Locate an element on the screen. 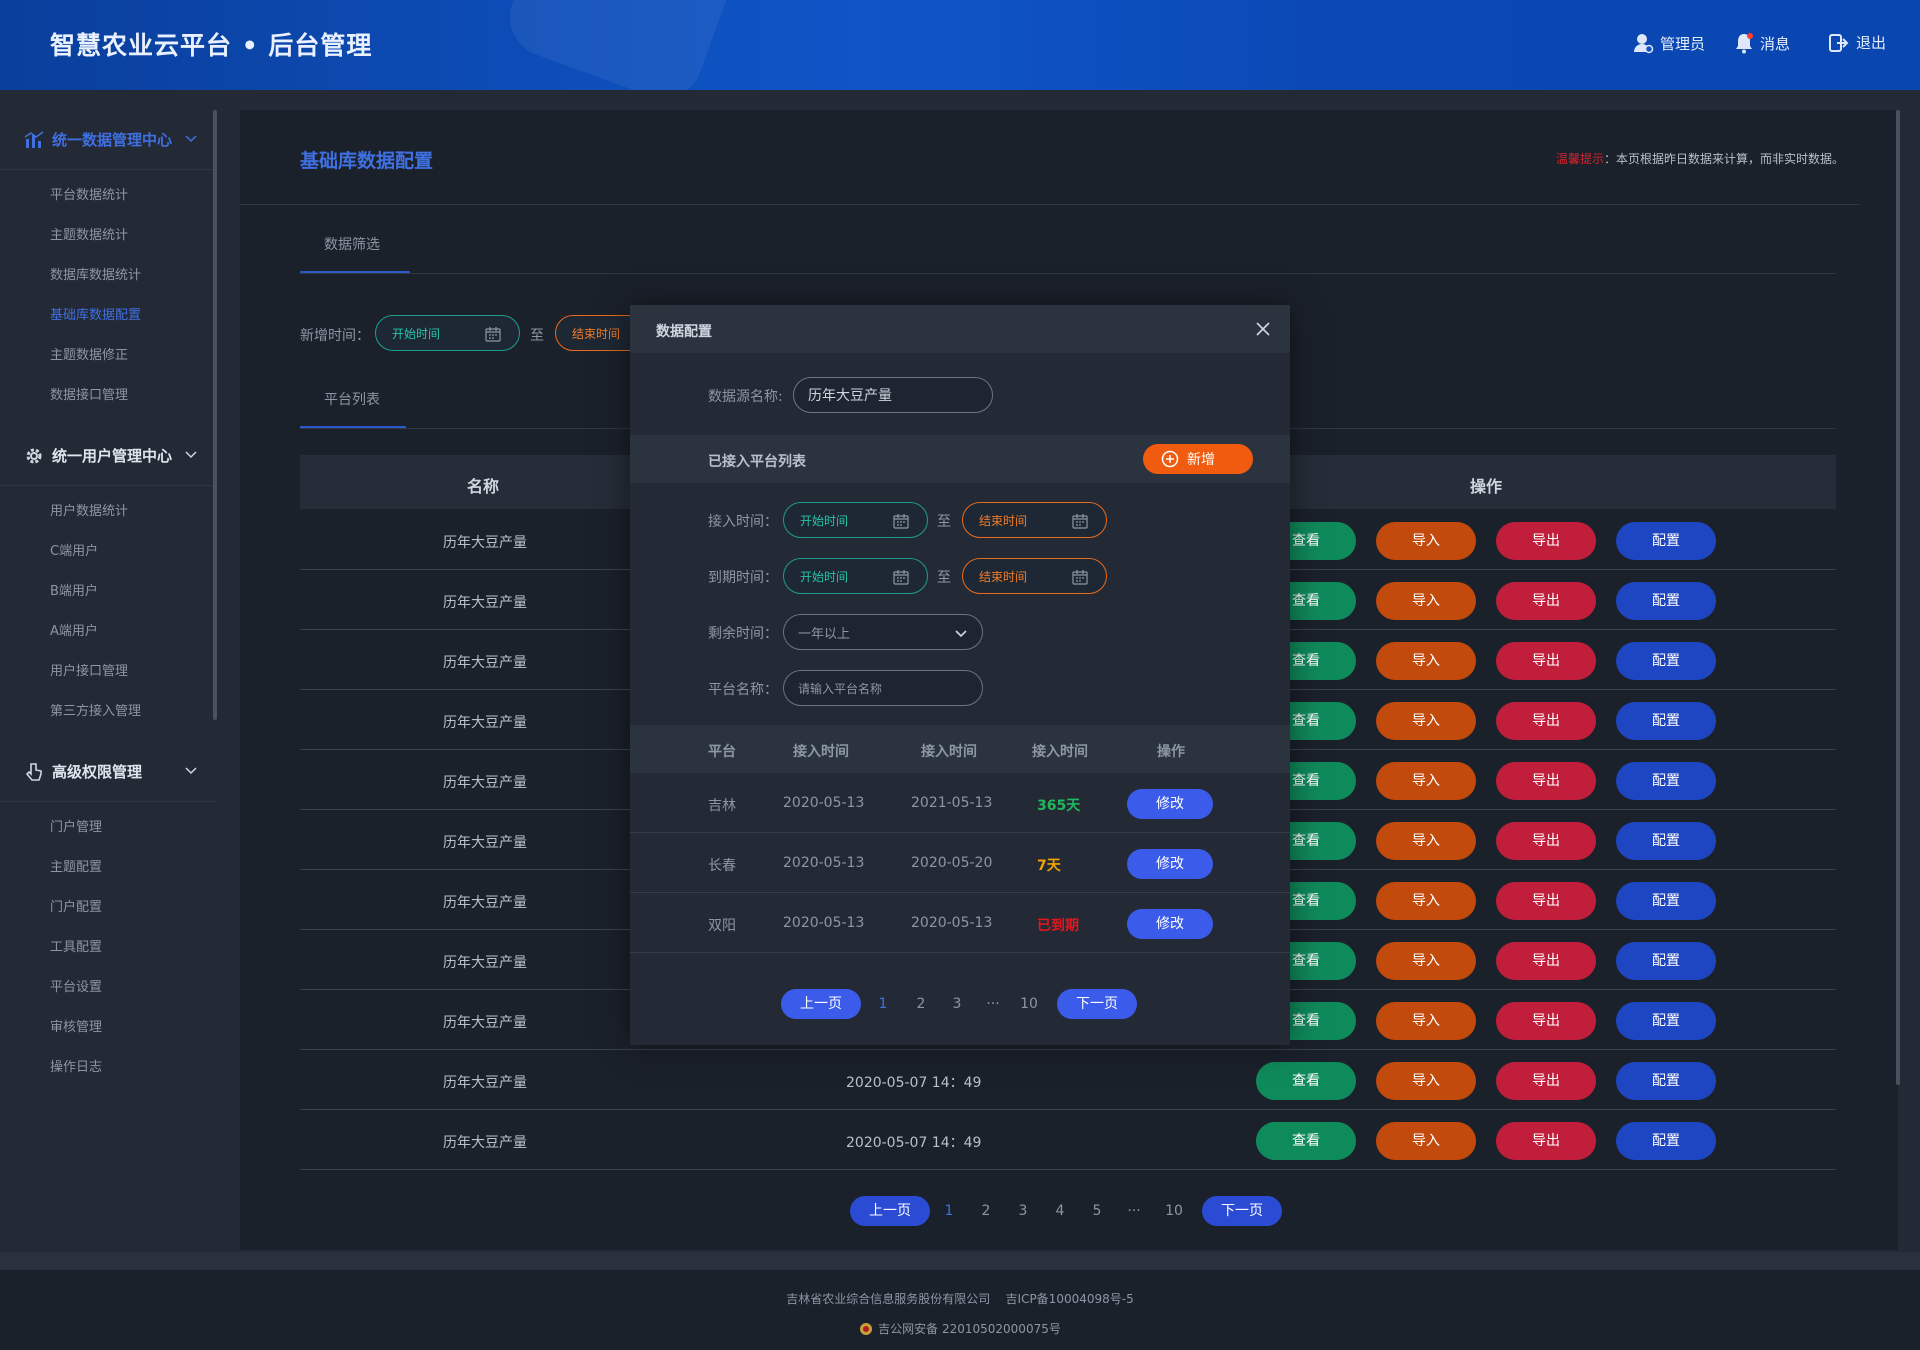 The width and height of the screenshot is (1920, 1350). admin-link: 管理员 is located at coordinates (1668, 43).